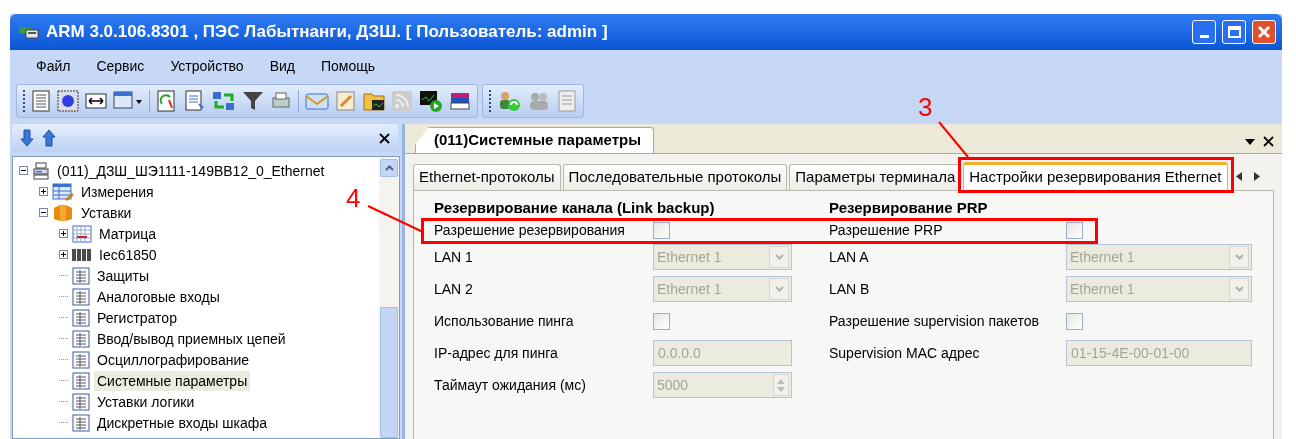  Describe the element at coordinates (348, 66) in the screenshot. I see `menu-item: Помощь` at that location.